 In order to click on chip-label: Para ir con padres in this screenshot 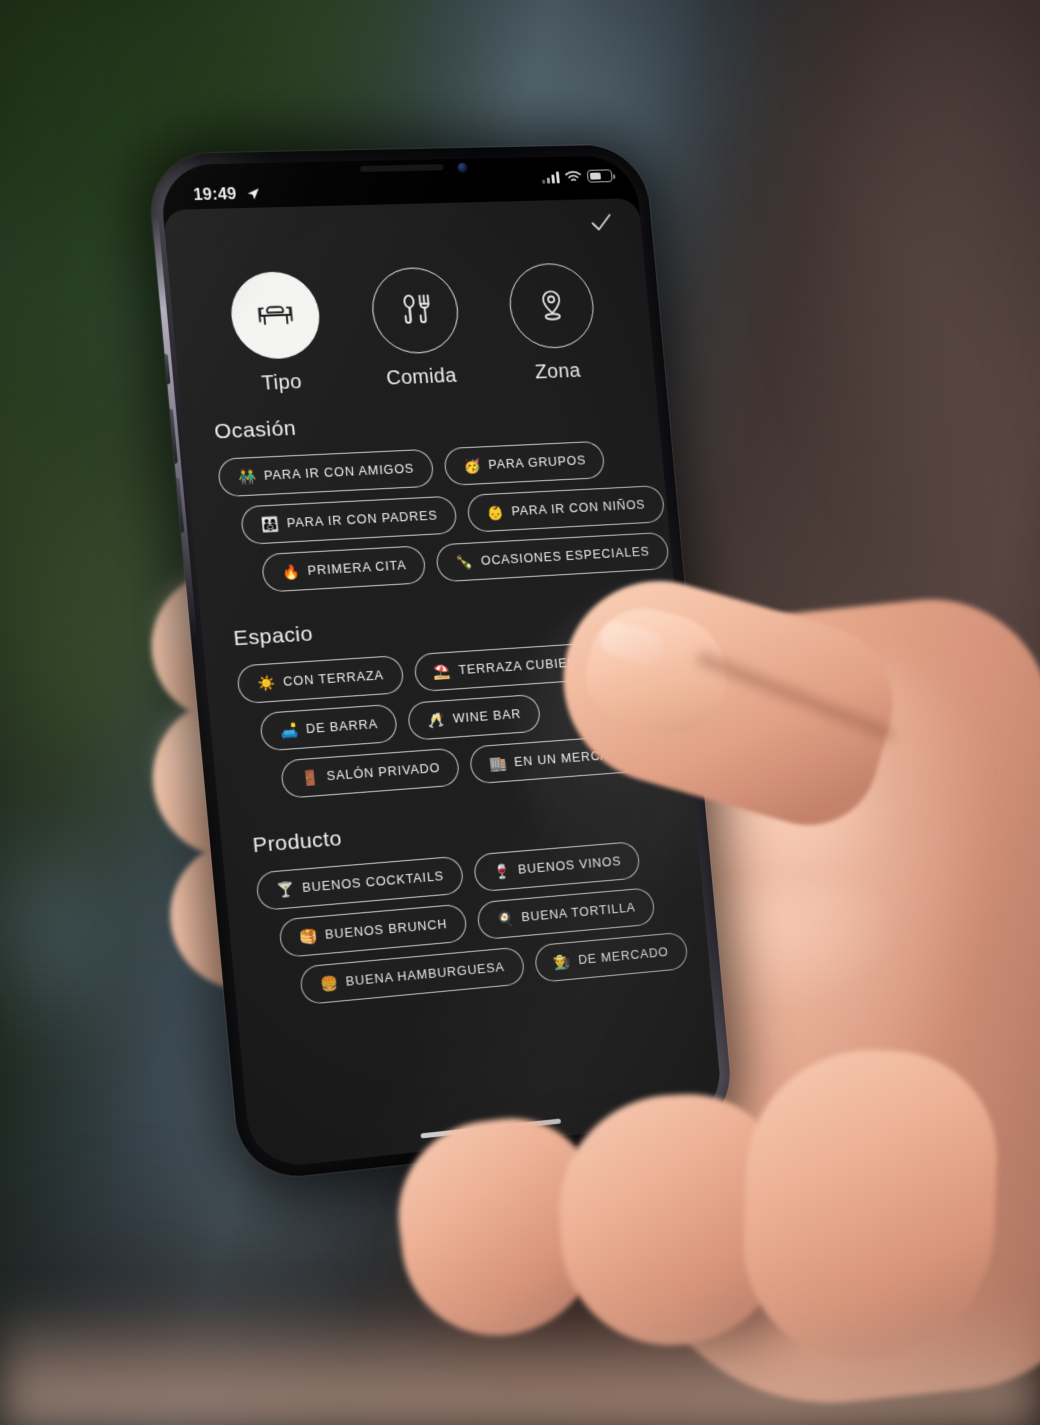, I will do `click(362, 519)`.